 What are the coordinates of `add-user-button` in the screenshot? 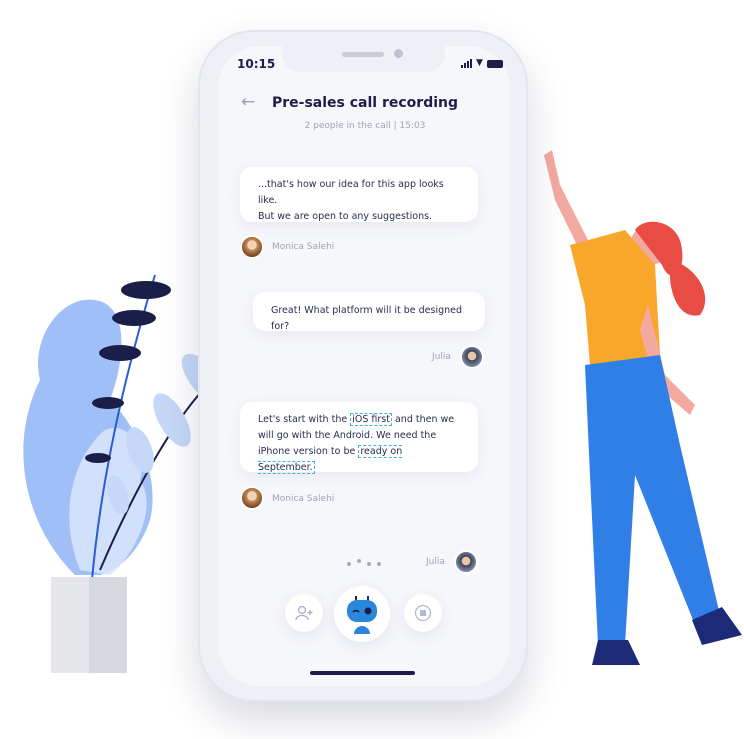 It's located at (304, 613).